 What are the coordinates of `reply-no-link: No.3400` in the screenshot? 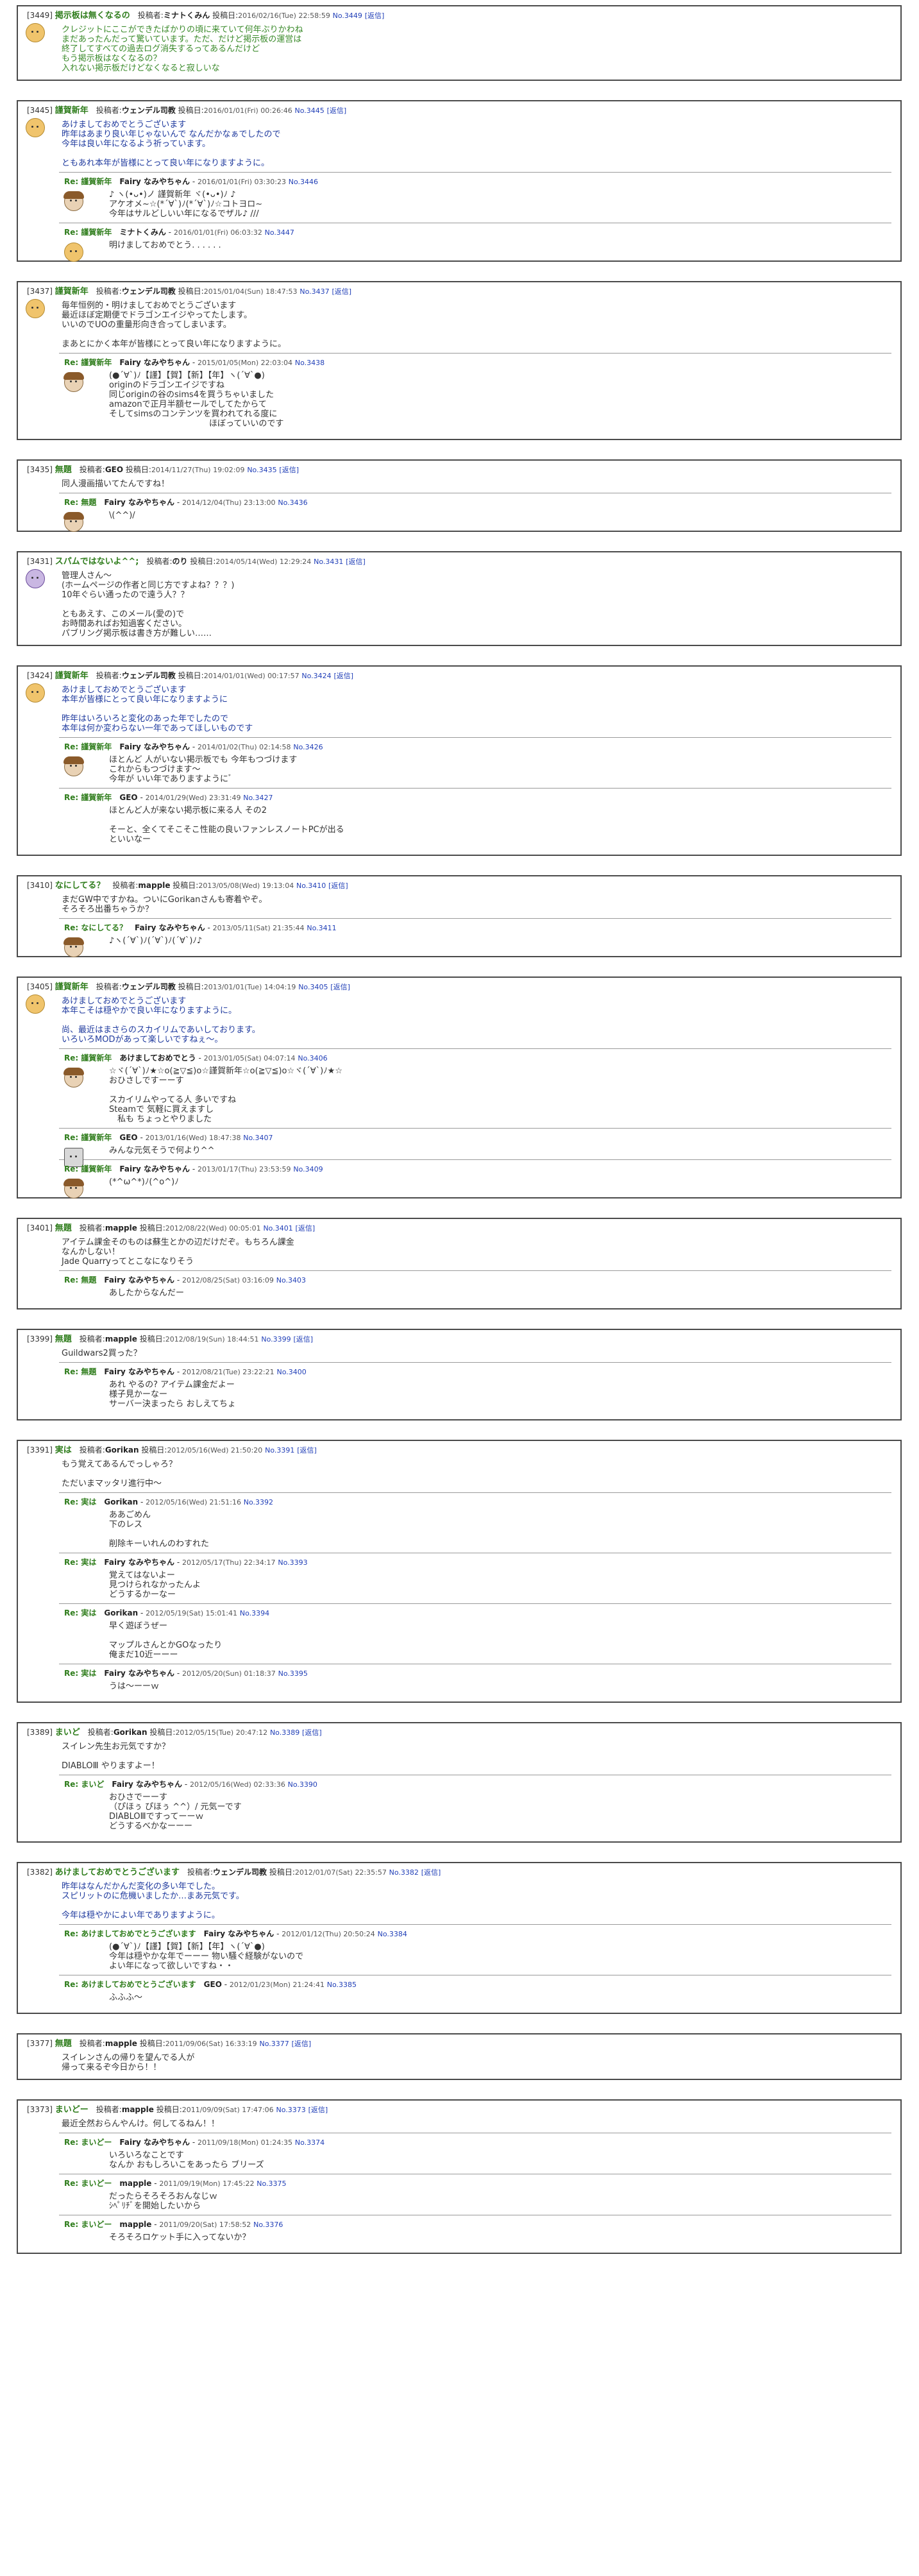 It's located at (291, 1372).